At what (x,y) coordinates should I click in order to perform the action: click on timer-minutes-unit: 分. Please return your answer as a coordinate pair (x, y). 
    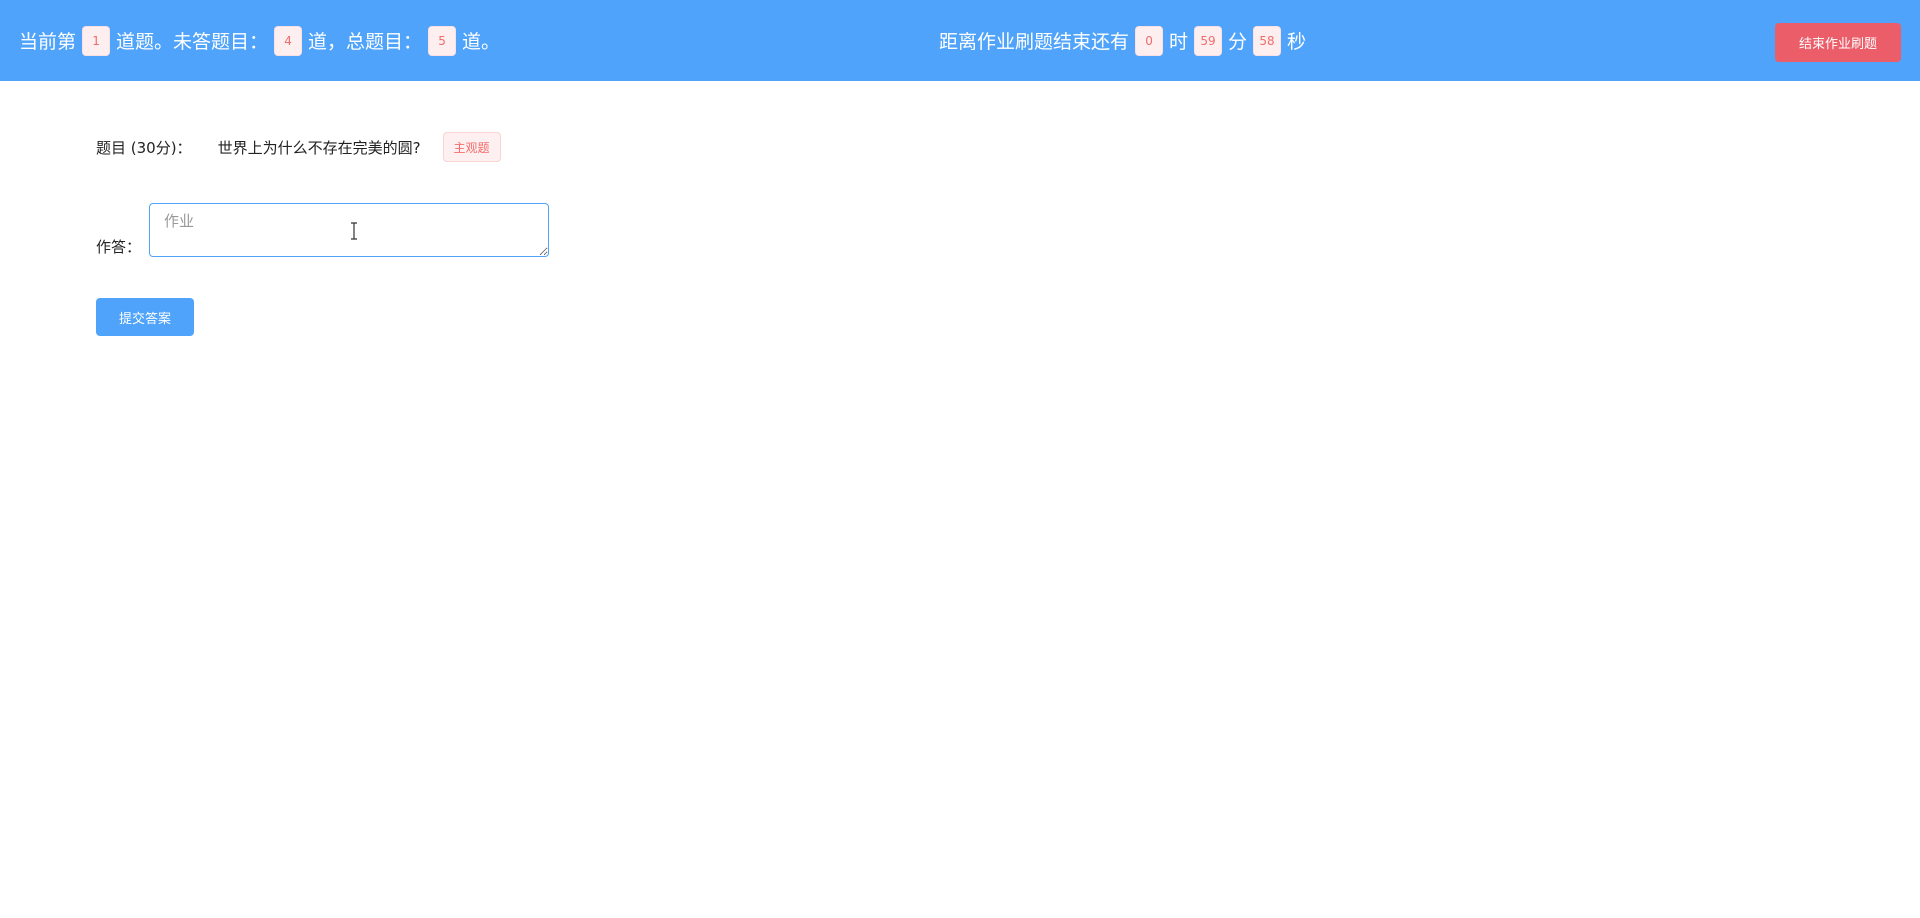
    Looking at the image, I should click on (1238, 42).